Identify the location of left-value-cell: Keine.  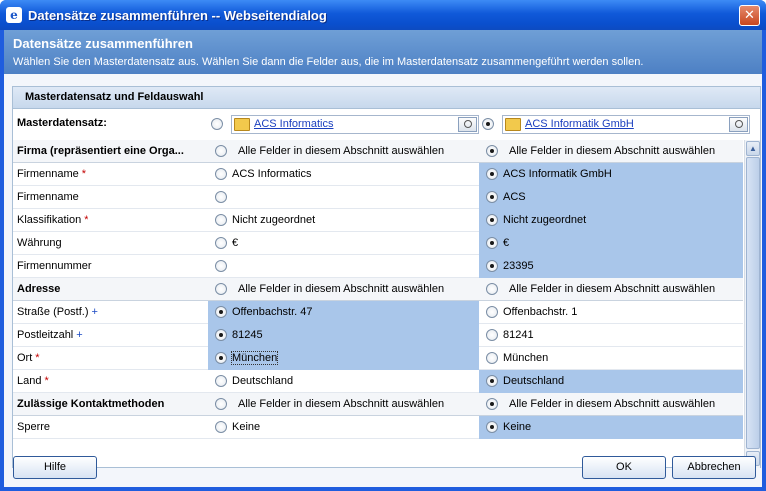
(343, 427).